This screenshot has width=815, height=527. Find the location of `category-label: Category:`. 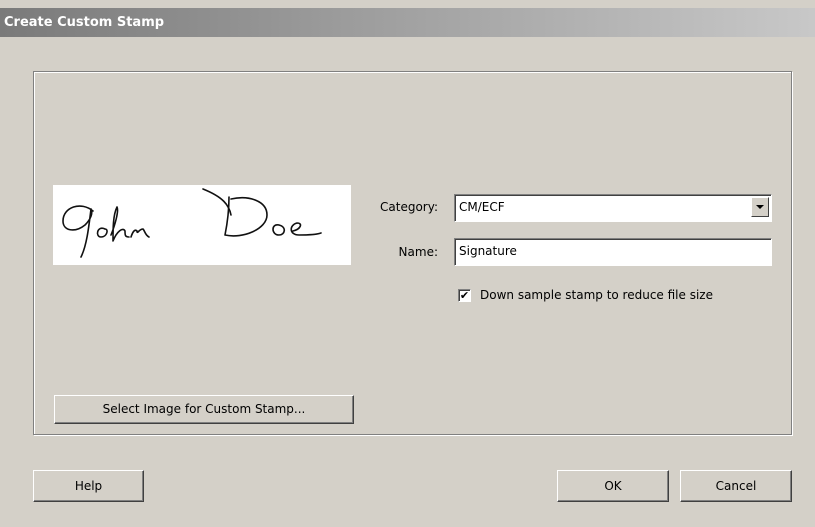

category-label: Category: is located at coordinates (409, 207).